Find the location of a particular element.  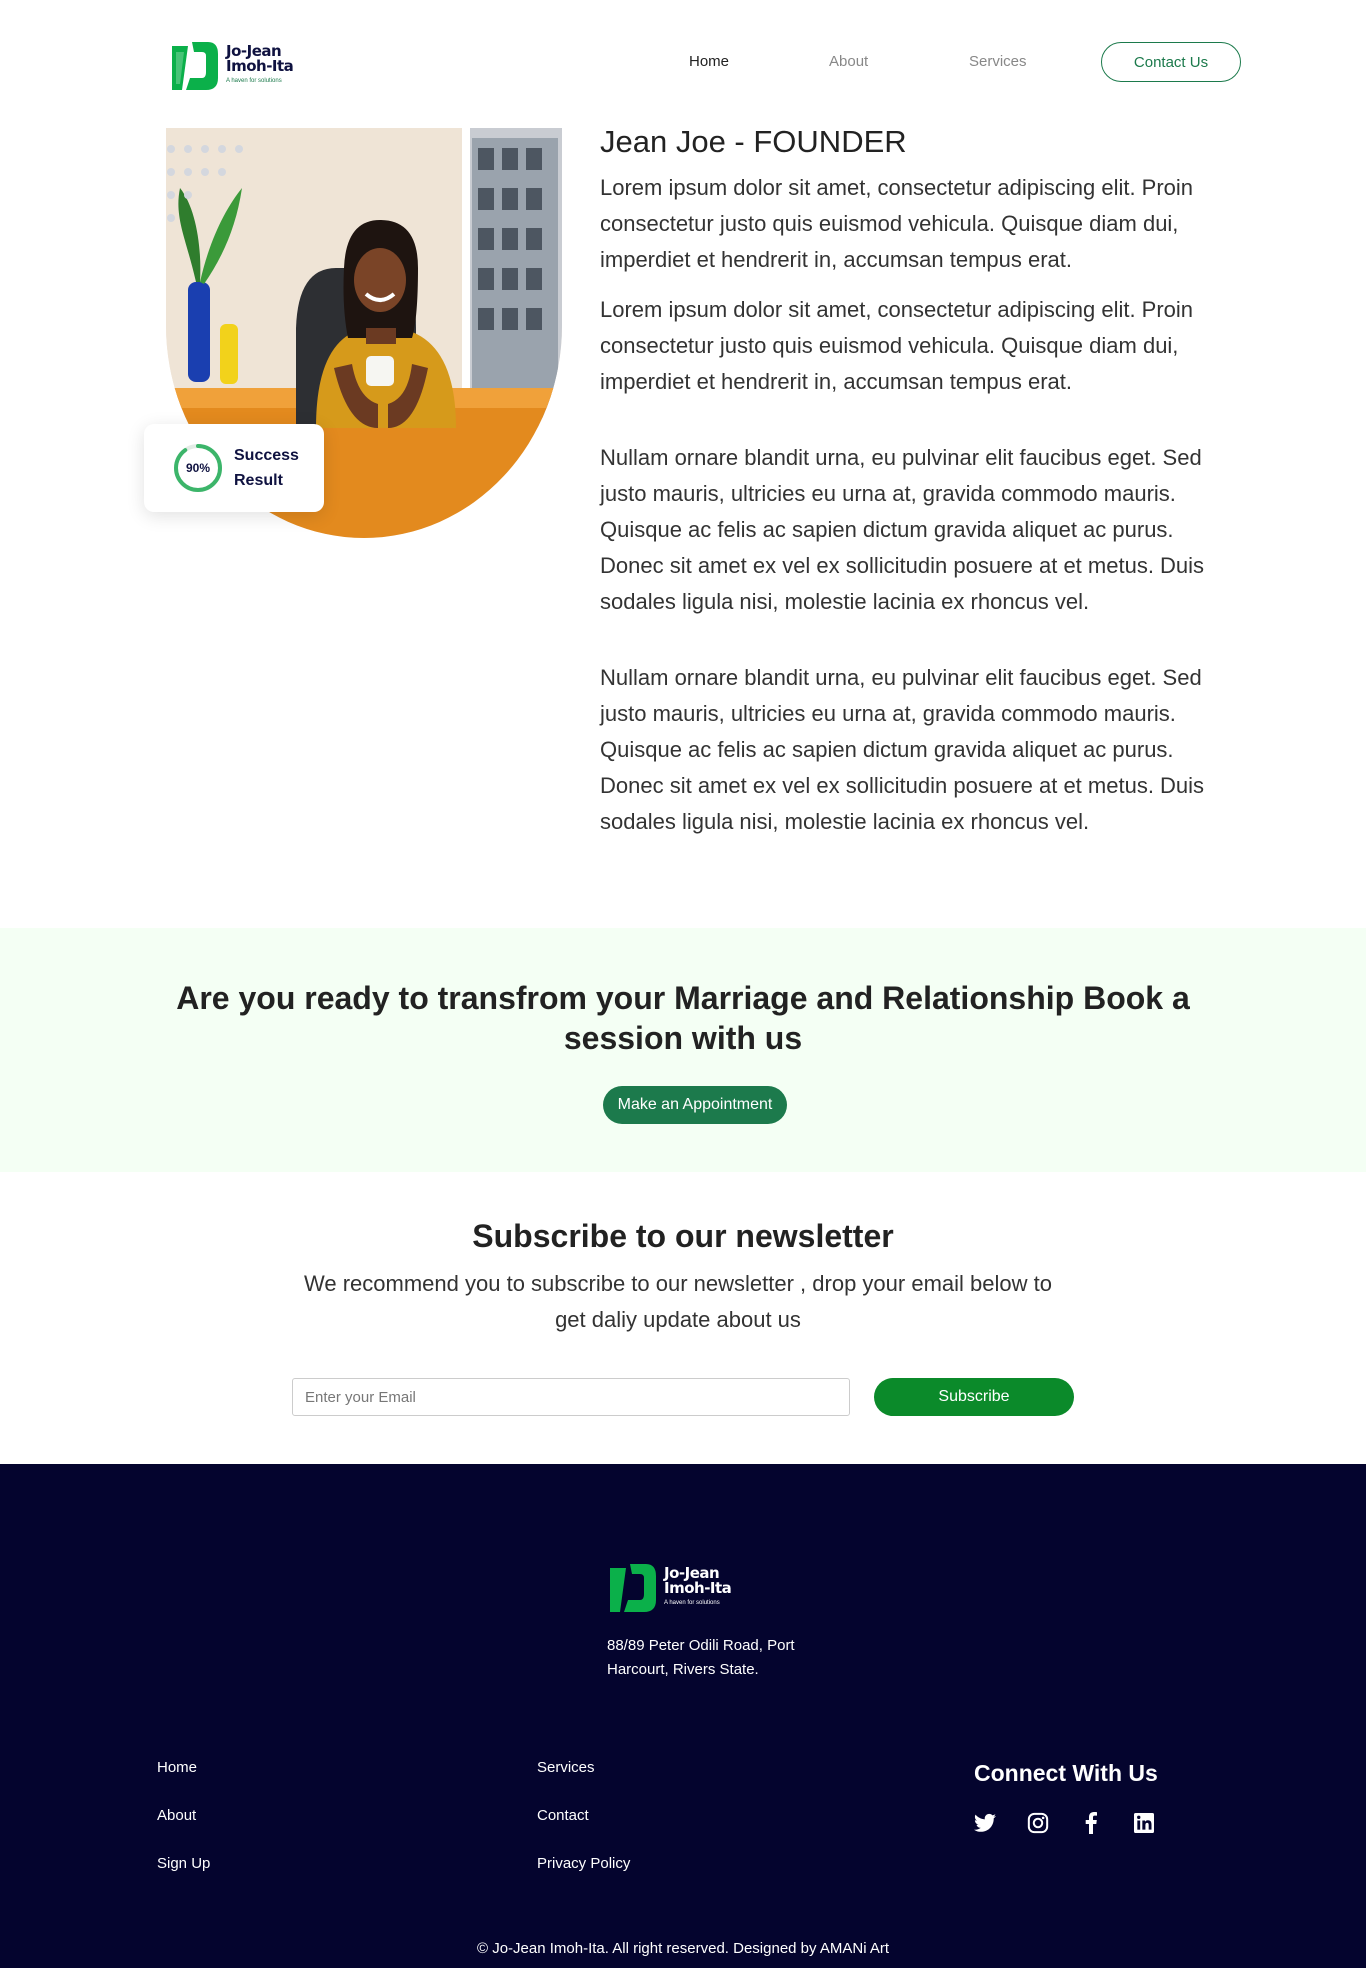

social-links is located at coordinates (1076, 1823).